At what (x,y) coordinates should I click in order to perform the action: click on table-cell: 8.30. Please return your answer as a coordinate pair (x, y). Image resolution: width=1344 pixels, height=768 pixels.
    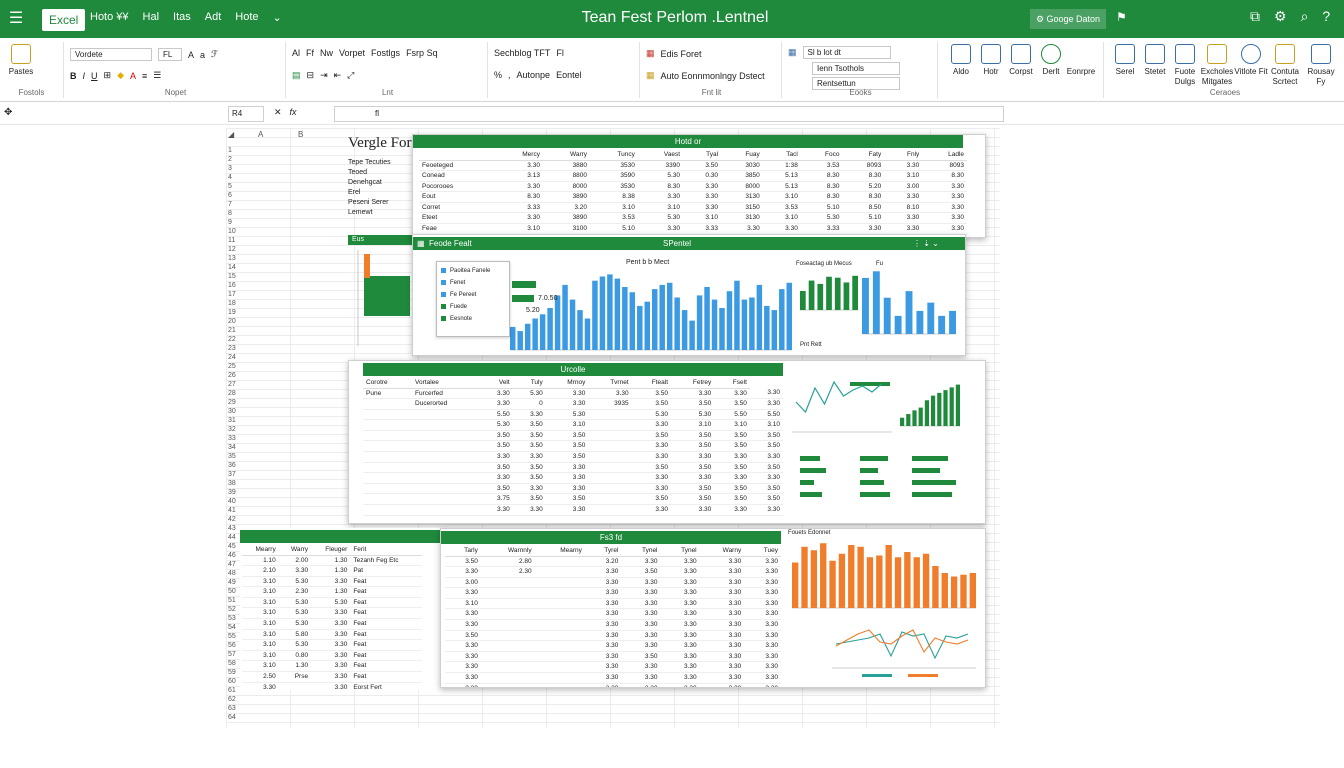
    Looking at the image, I should click on (660, 187).